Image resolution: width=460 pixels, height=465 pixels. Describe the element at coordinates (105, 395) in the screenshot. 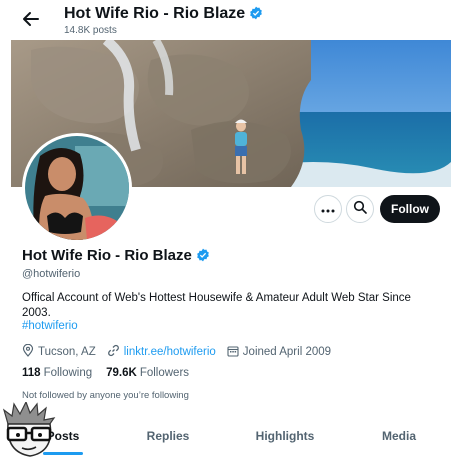

I see `not-followed-note: Not followed by anyone you’re following` at that location.